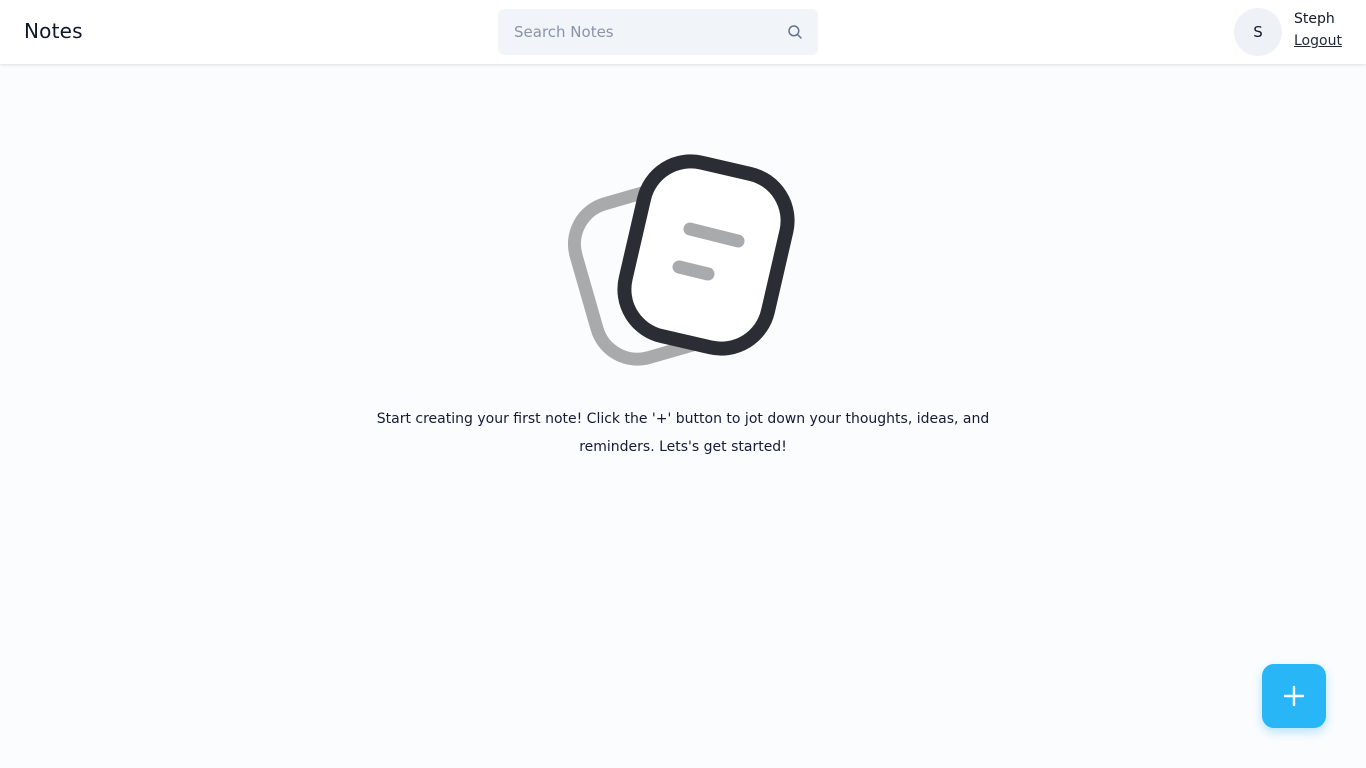  Describe the element at coordinates (1318, 41) in the screenshot. I see `logout-link: Logout` at that location.